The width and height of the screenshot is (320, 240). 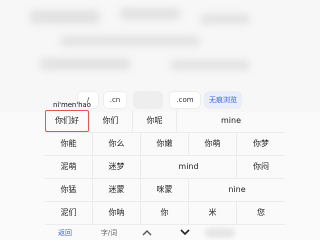 I want to click on page-down-button, so click(x=185, y=233).